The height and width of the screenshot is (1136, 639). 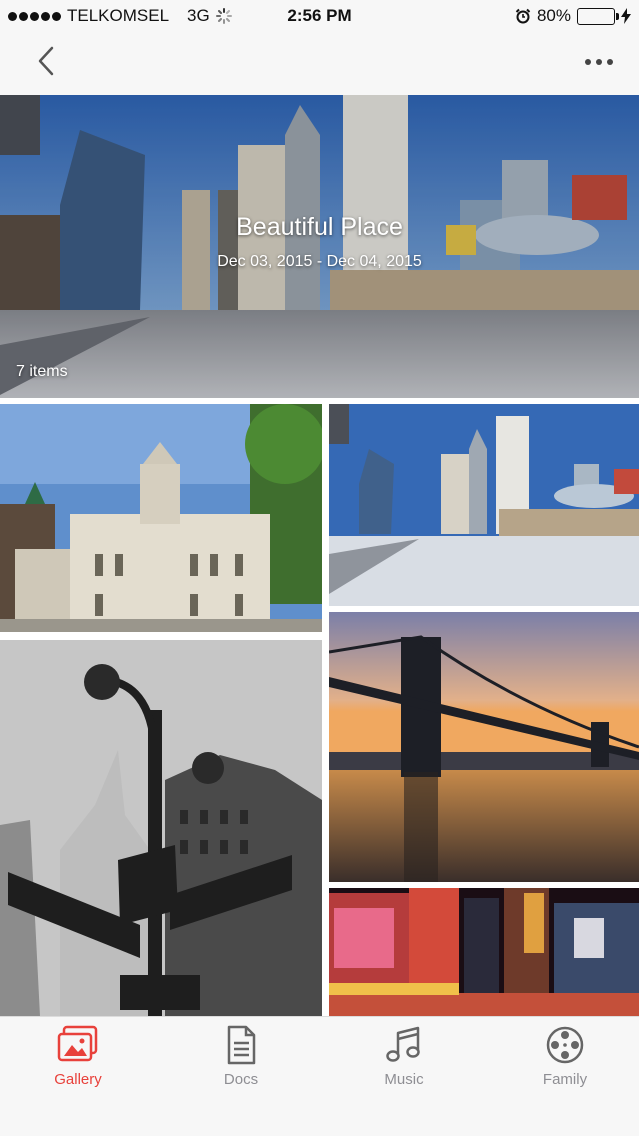 I want to click on tab-docs: Docs, so click(x=241, y=1065).